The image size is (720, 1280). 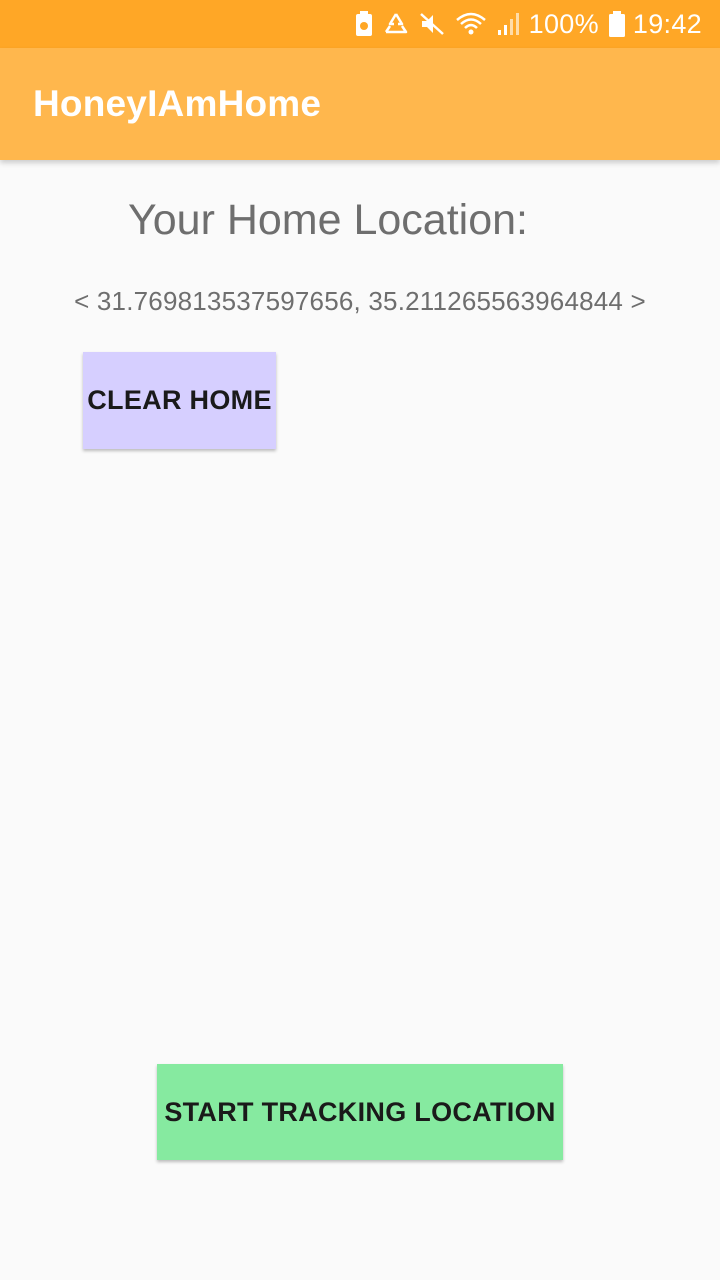 I want to click on status-bar: 100% 19:42, so click(x=360, y=24).